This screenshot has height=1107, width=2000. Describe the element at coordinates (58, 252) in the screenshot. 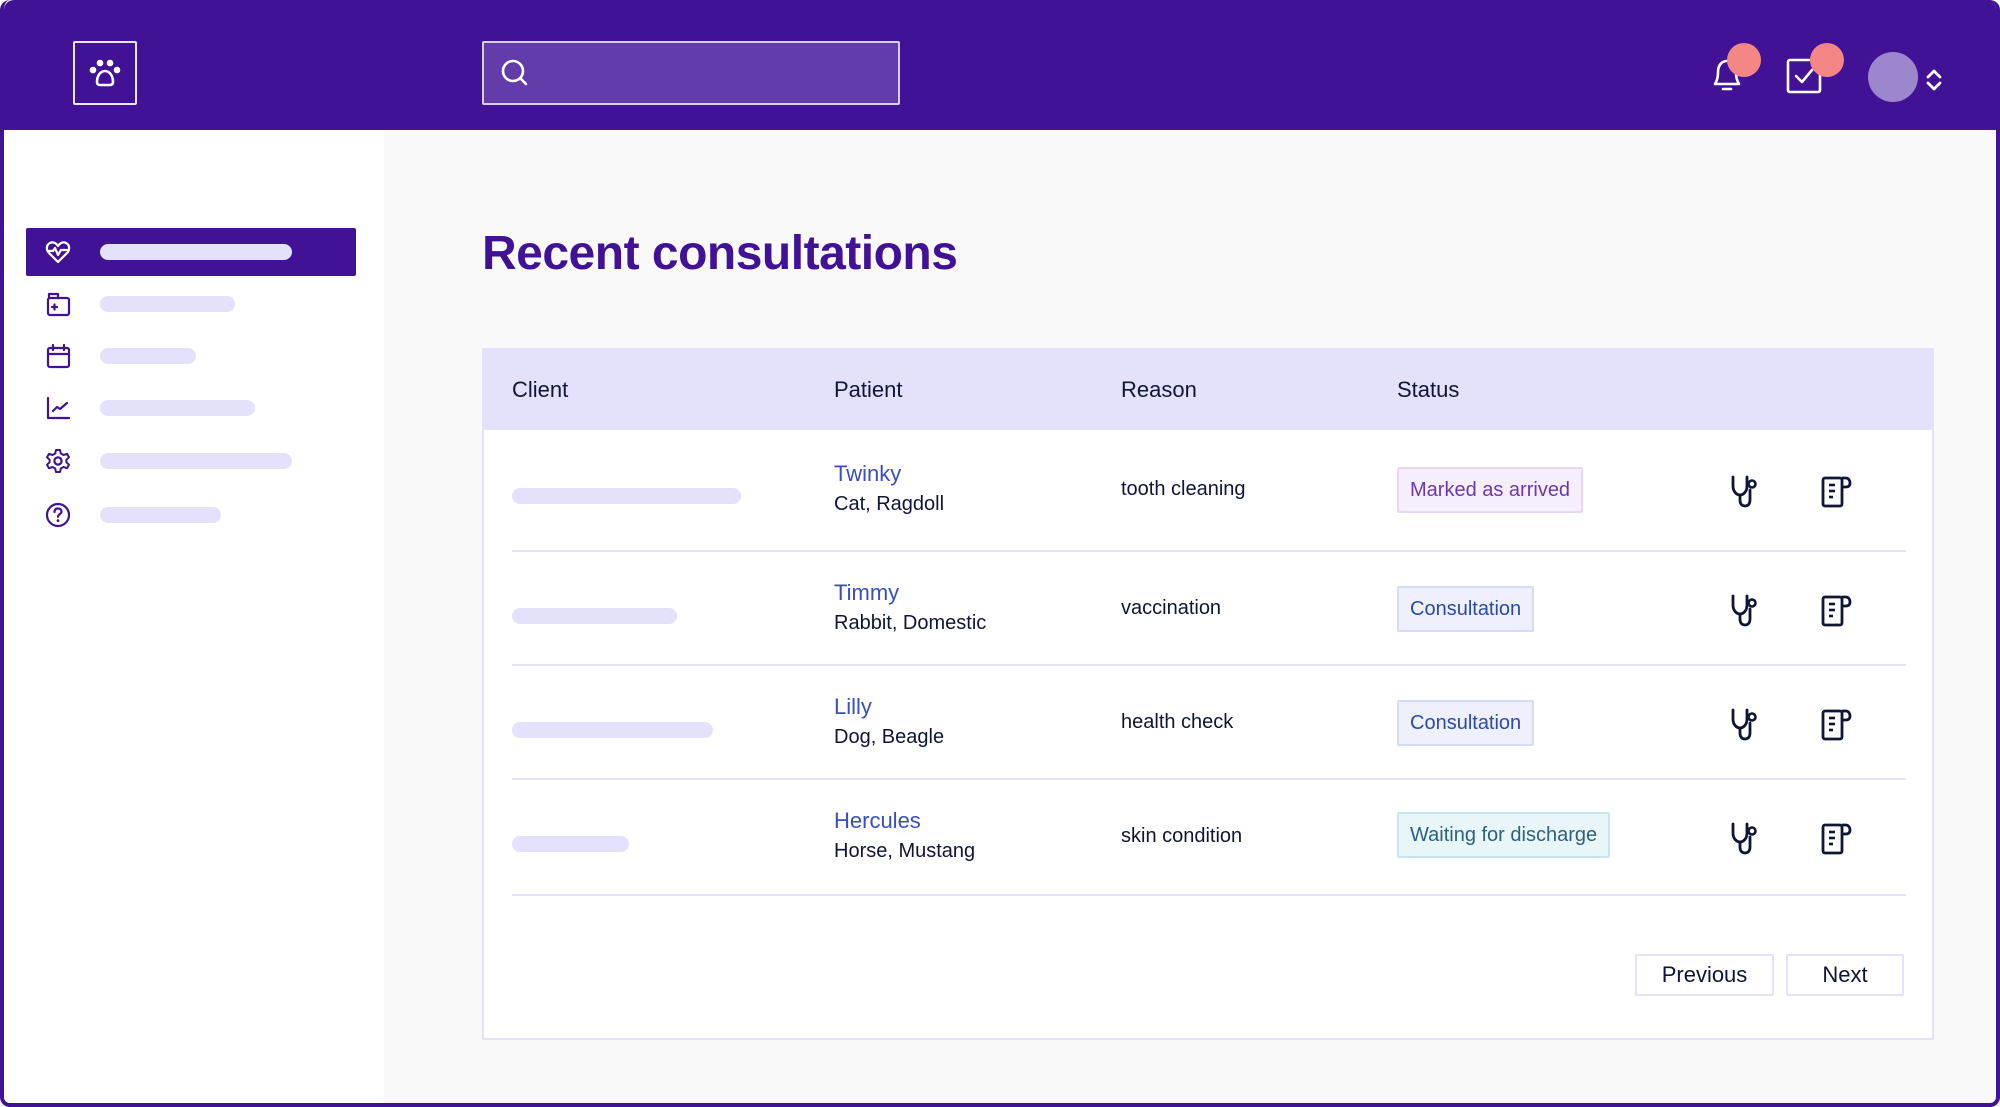

I see `heart-pulse-icon` at that location.